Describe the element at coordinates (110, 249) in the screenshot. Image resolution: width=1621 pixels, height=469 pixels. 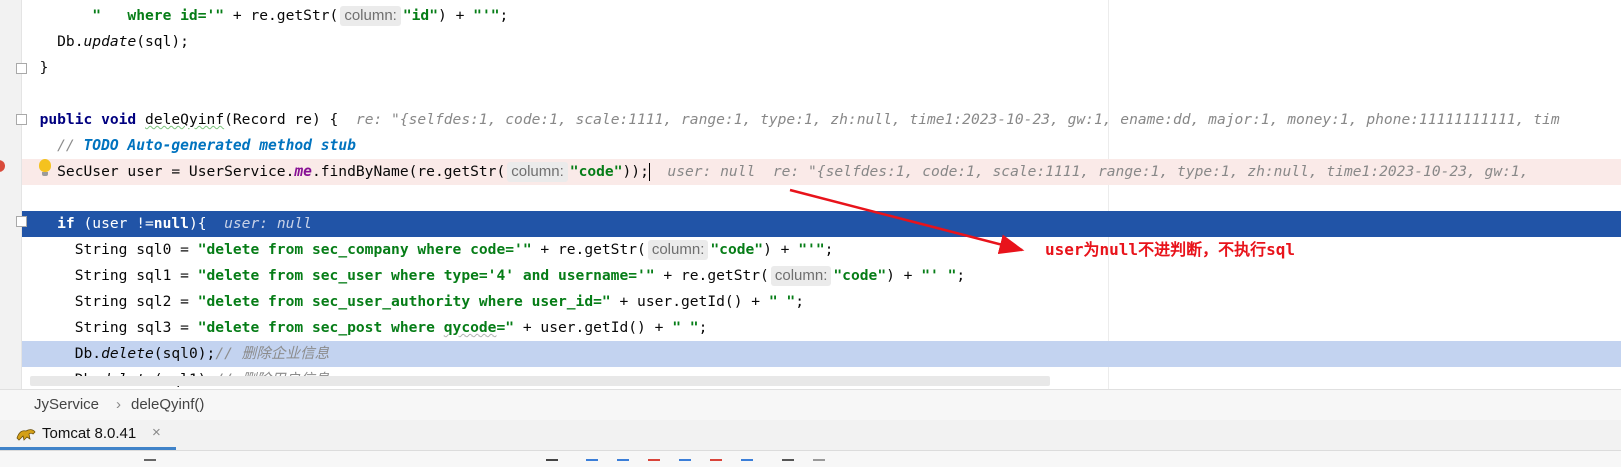
I see `code-token: String sql0 =` at that location.